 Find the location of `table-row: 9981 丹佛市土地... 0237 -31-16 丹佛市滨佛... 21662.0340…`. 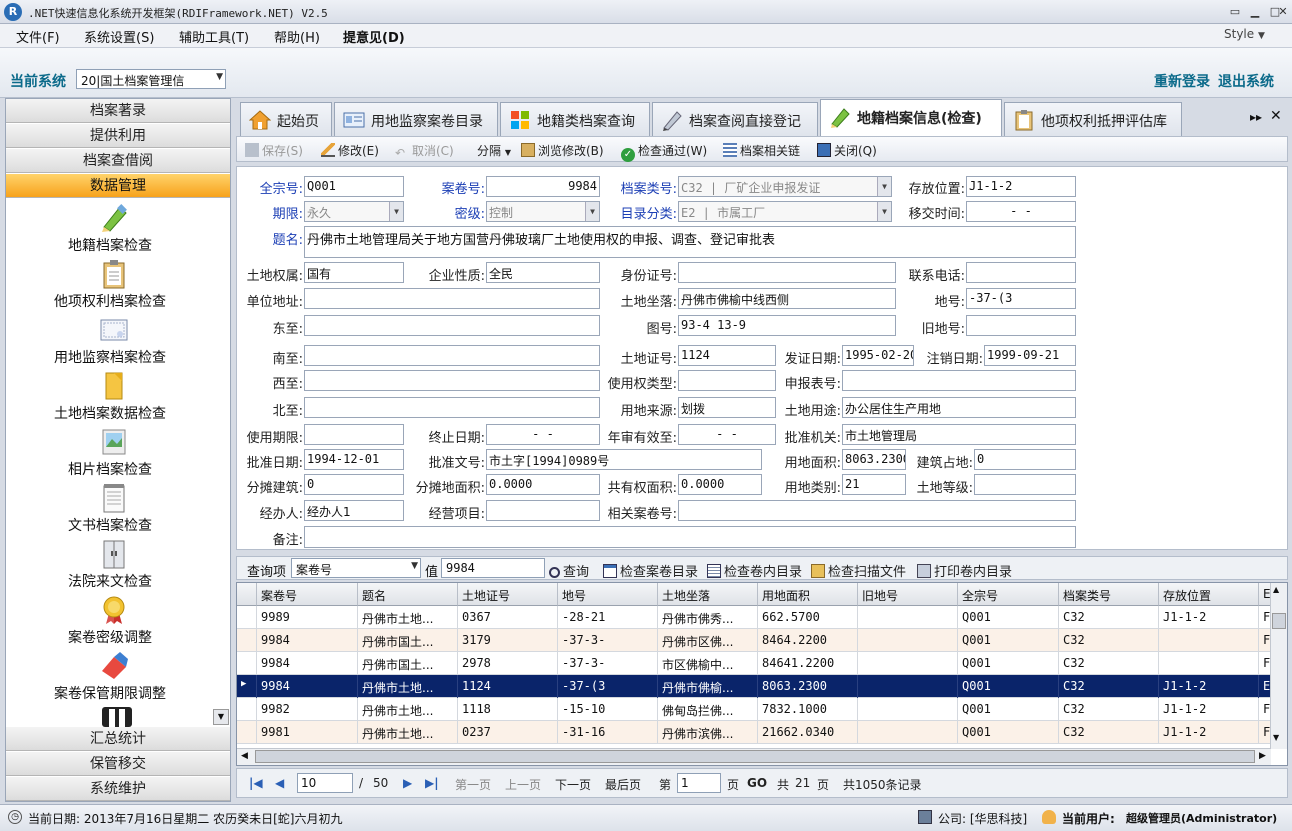

table-row: 9981 丹佛市土地... 0237 -31-16 丹佛市滨佛... 21662.0340… is located at coordinates (755, 732).